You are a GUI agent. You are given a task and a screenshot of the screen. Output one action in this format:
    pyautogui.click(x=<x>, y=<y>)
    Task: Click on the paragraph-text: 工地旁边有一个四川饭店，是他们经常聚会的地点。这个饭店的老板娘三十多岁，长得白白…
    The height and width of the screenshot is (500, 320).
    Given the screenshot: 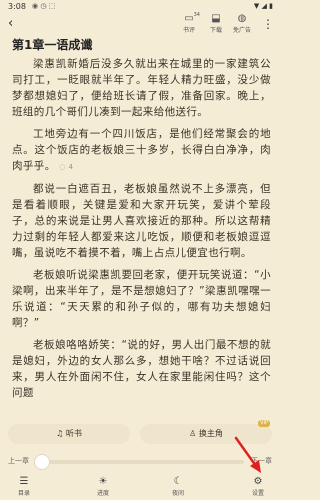 What is the action you would take?
    pyautogui.click(x=141, y=150)
    